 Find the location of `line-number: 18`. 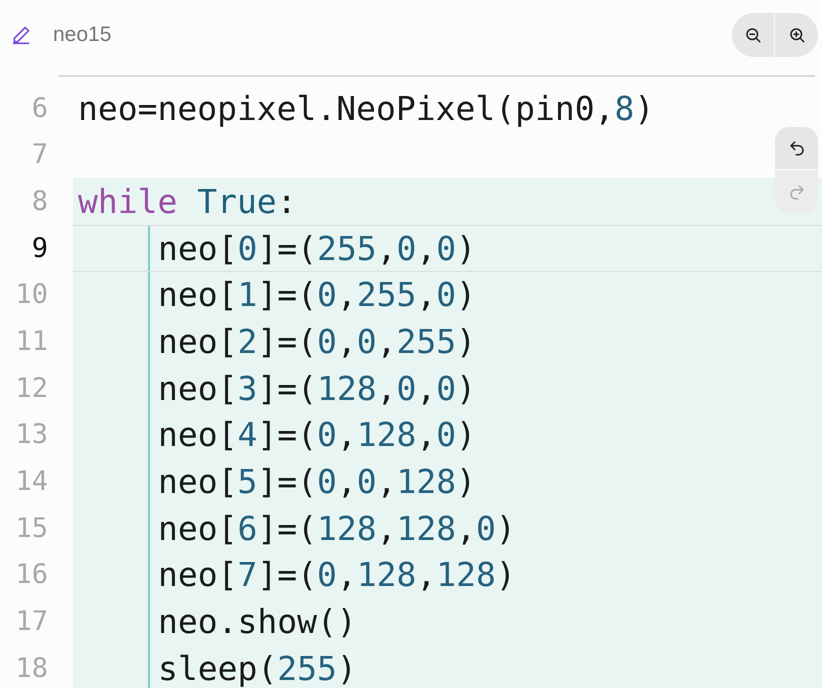

line-number: 18 is located at coordinates (31, 668).